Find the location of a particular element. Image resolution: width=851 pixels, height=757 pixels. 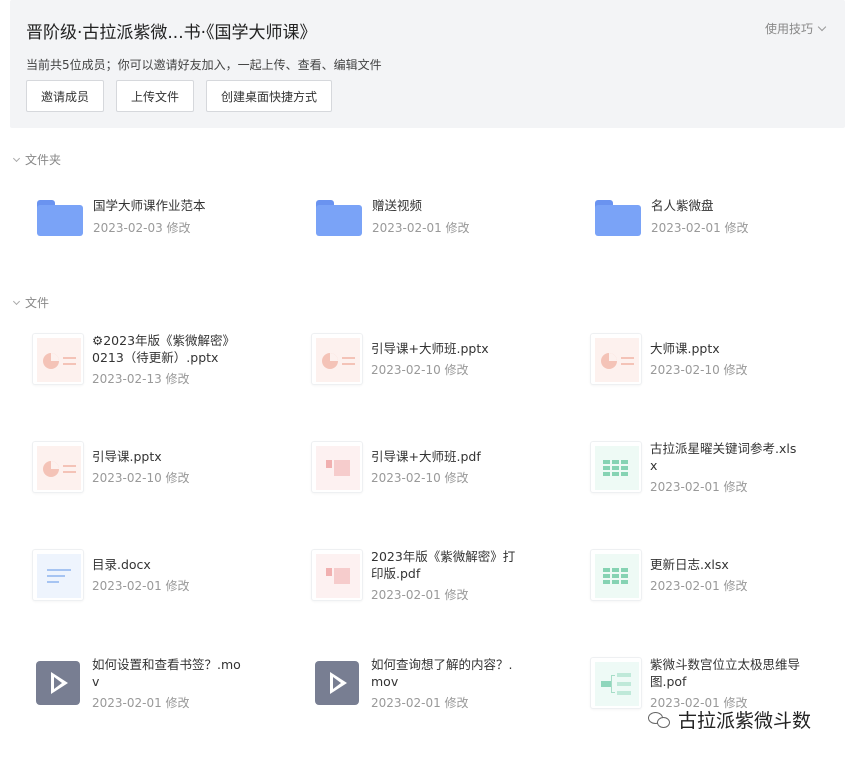

folders-section-label: 文件夹 is located at coordinates (43, 160).